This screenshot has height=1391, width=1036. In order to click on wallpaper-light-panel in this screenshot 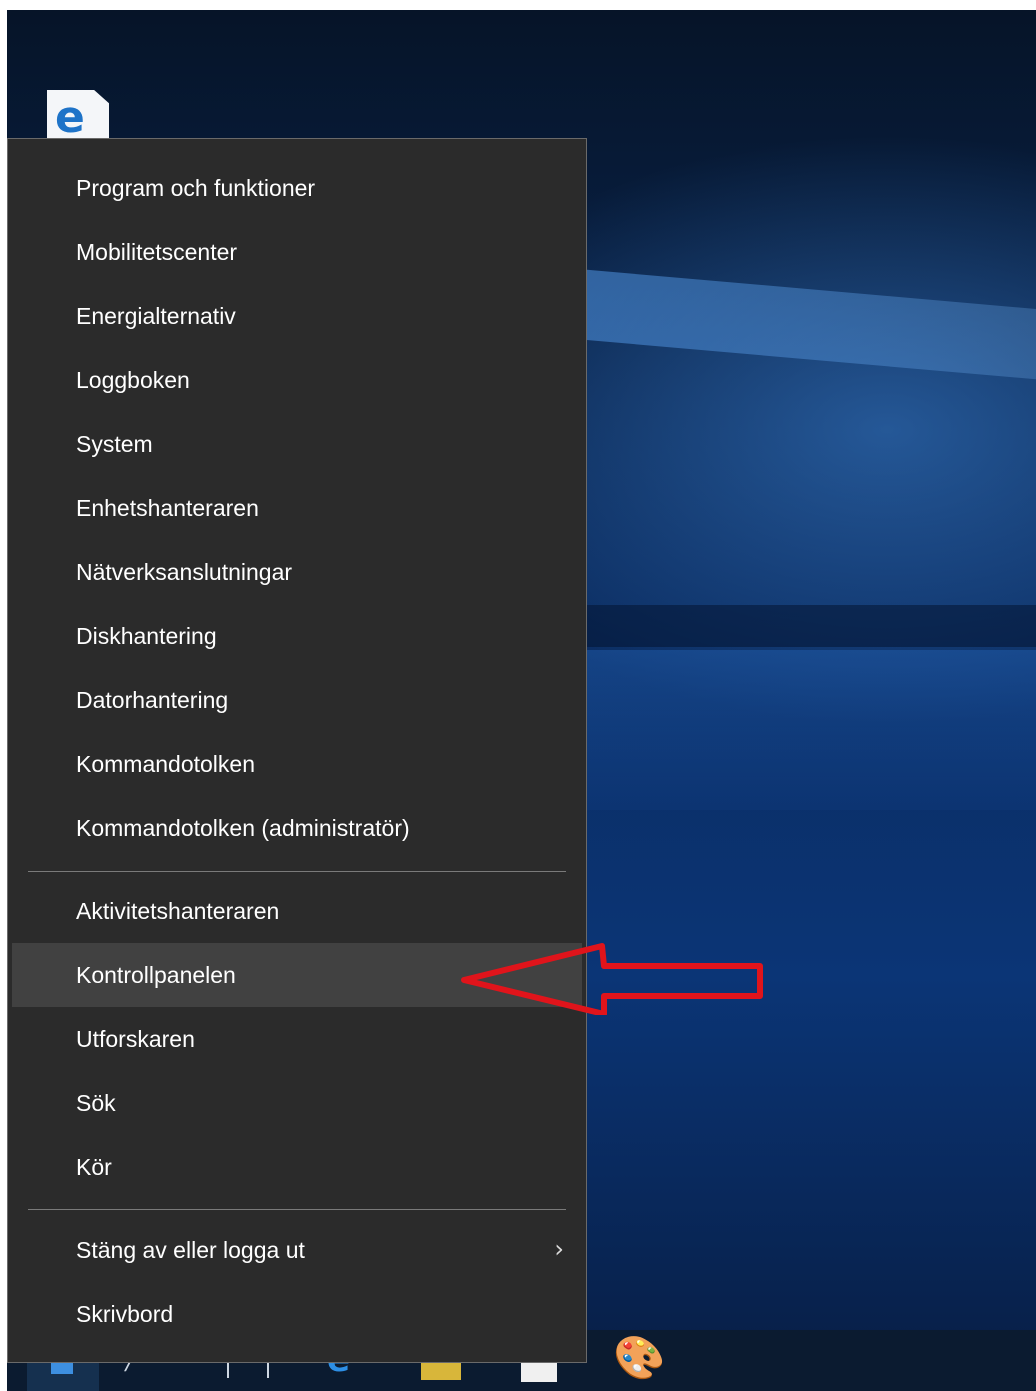, I will do `click(801, 730)`.